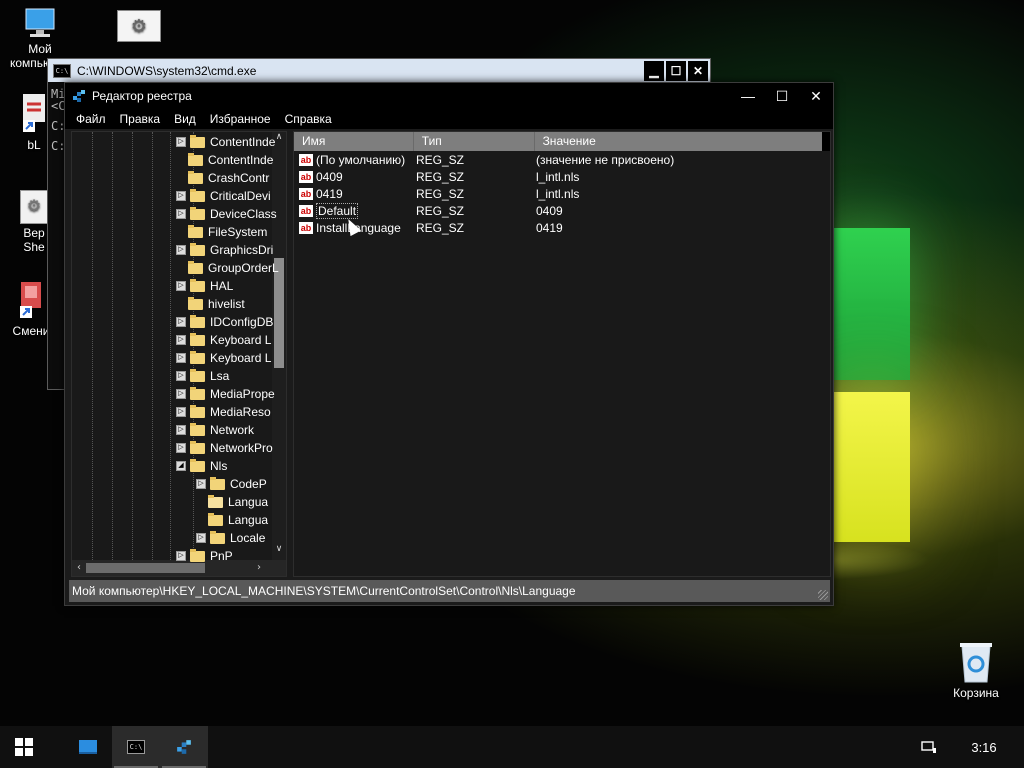  I want to click on tree-node: ▷ Lsa, so click(202, 376).